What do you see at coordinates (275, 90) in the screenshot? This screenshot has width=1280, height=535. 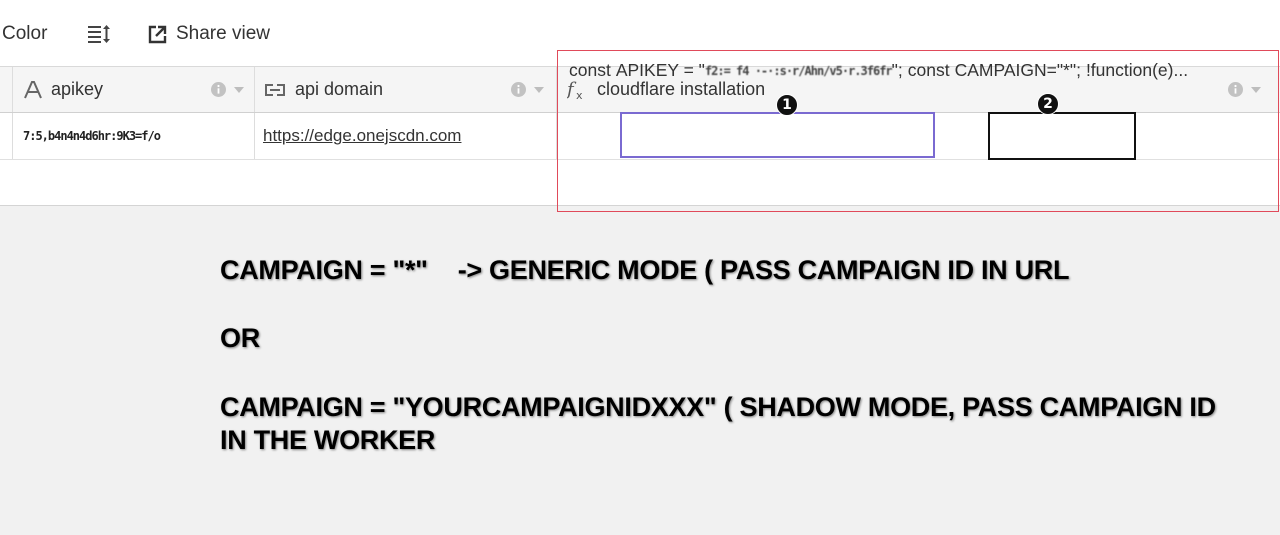 I see `link-field-icon` at bounding box center [275, 90].